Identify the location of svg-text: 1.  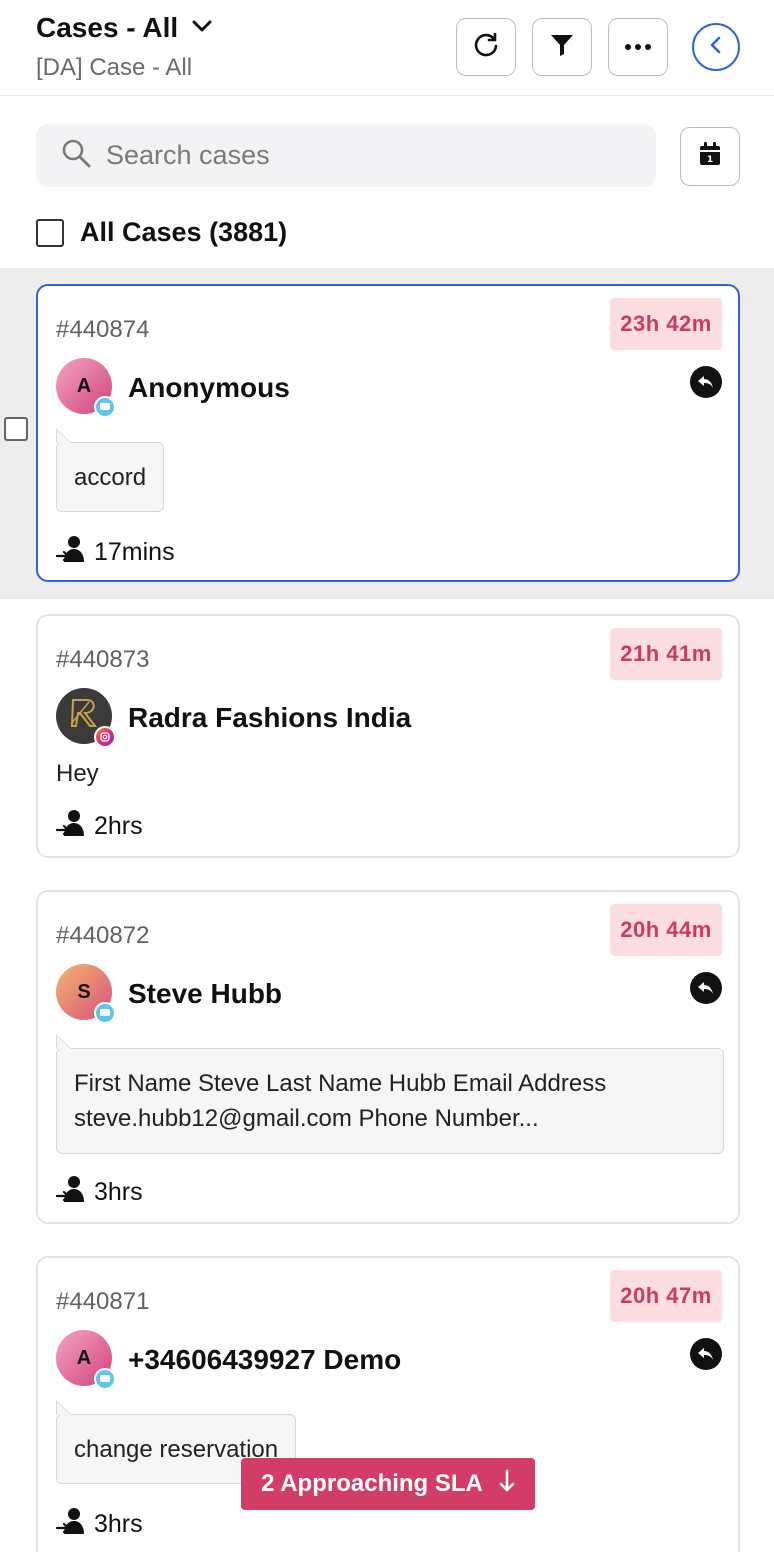
(710, 160).